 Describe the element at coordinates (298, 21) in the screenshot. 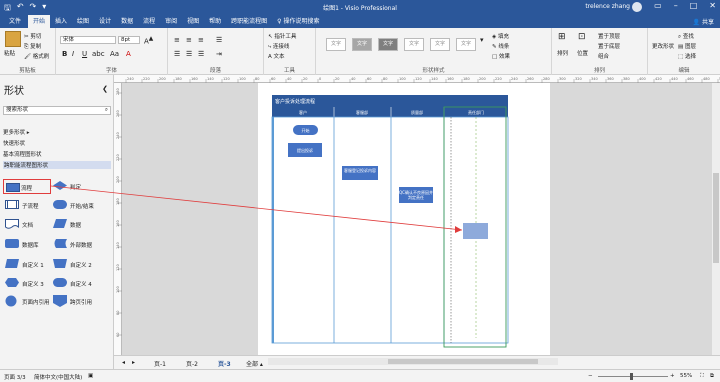

I see `tell-me-search: ♀ 操作说明搜索` at that location.